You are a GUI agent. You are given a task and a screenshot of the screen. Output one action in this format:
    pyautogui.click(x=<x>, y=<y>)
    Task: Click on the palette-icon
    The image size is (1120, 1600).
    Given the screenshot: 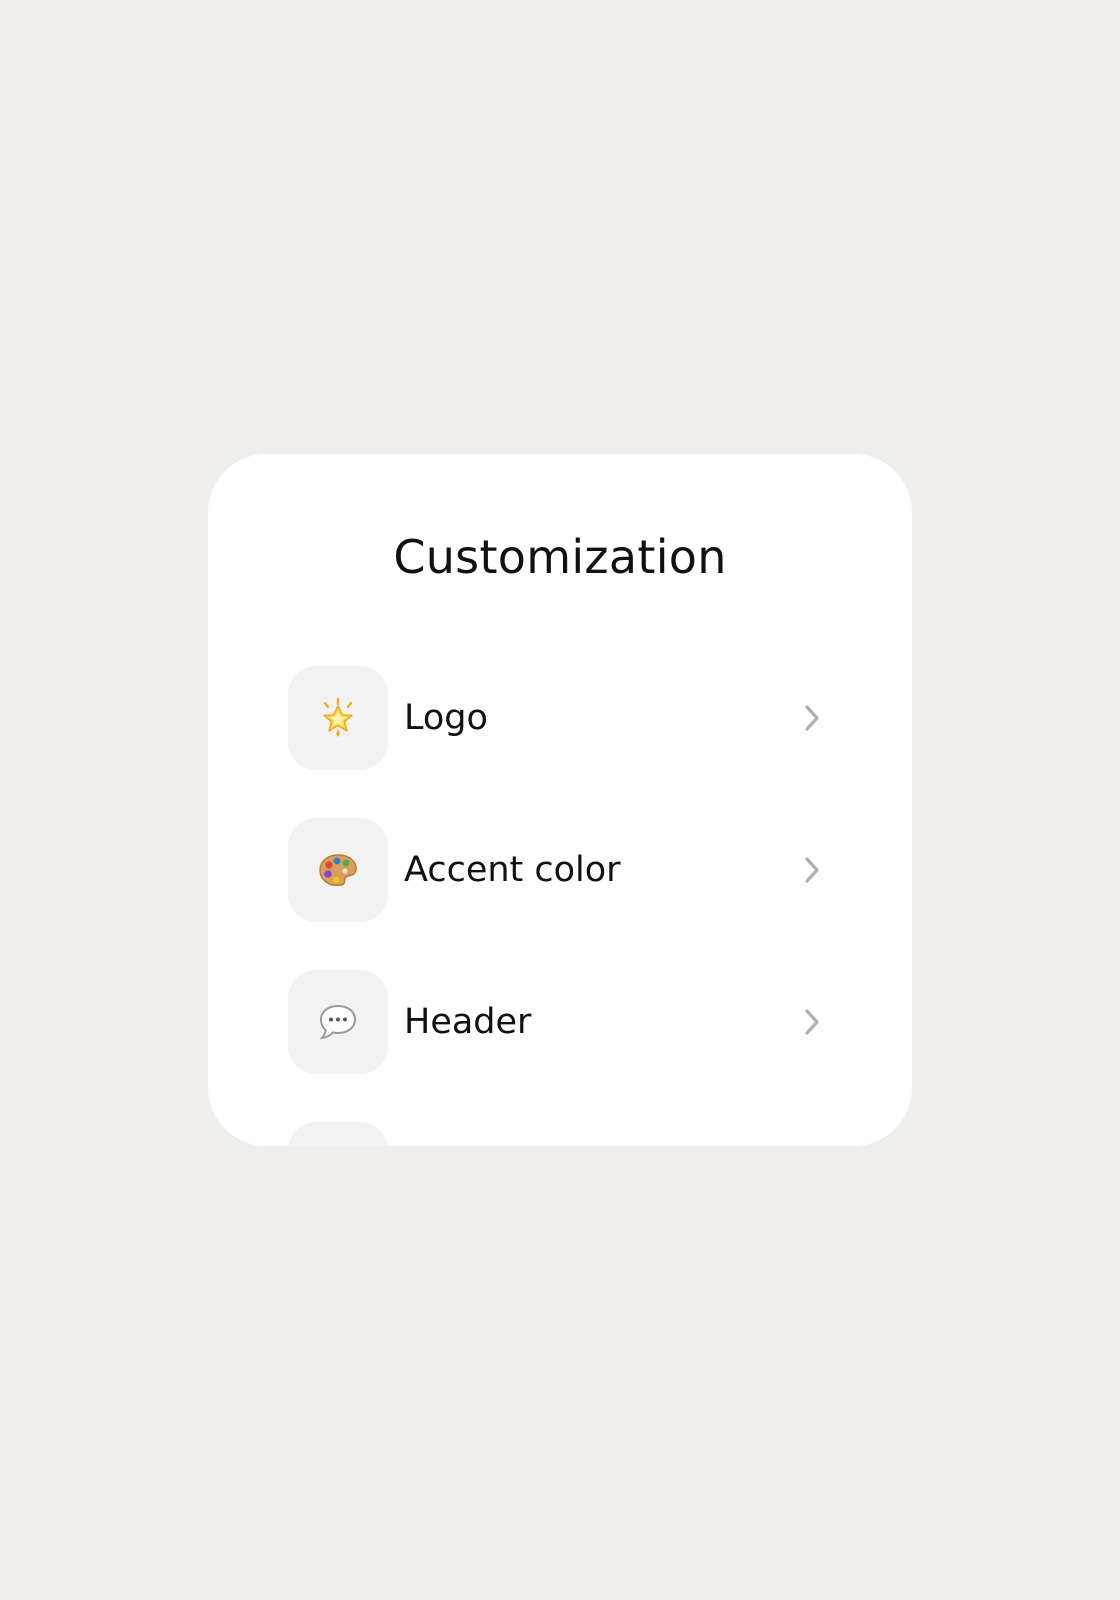 What is the action you would take?
    pyautogui.click(x=338, y=870)
    